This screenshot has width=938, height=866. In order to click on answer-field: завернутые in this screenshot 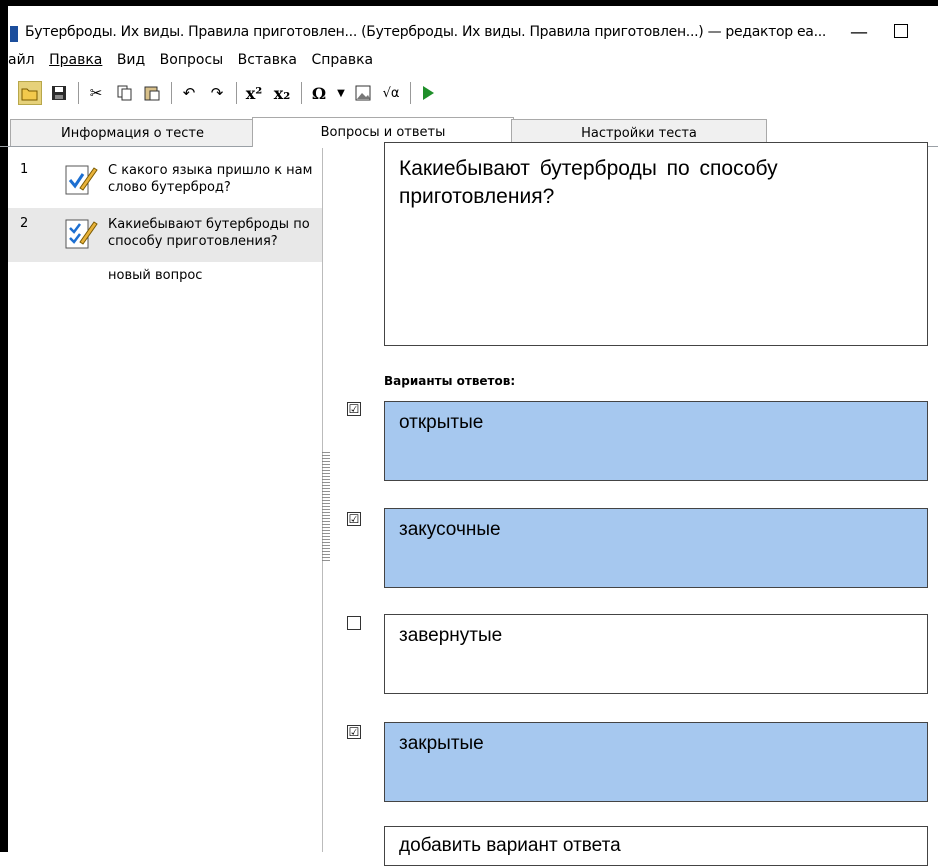, I will do `click(656, 654)`.